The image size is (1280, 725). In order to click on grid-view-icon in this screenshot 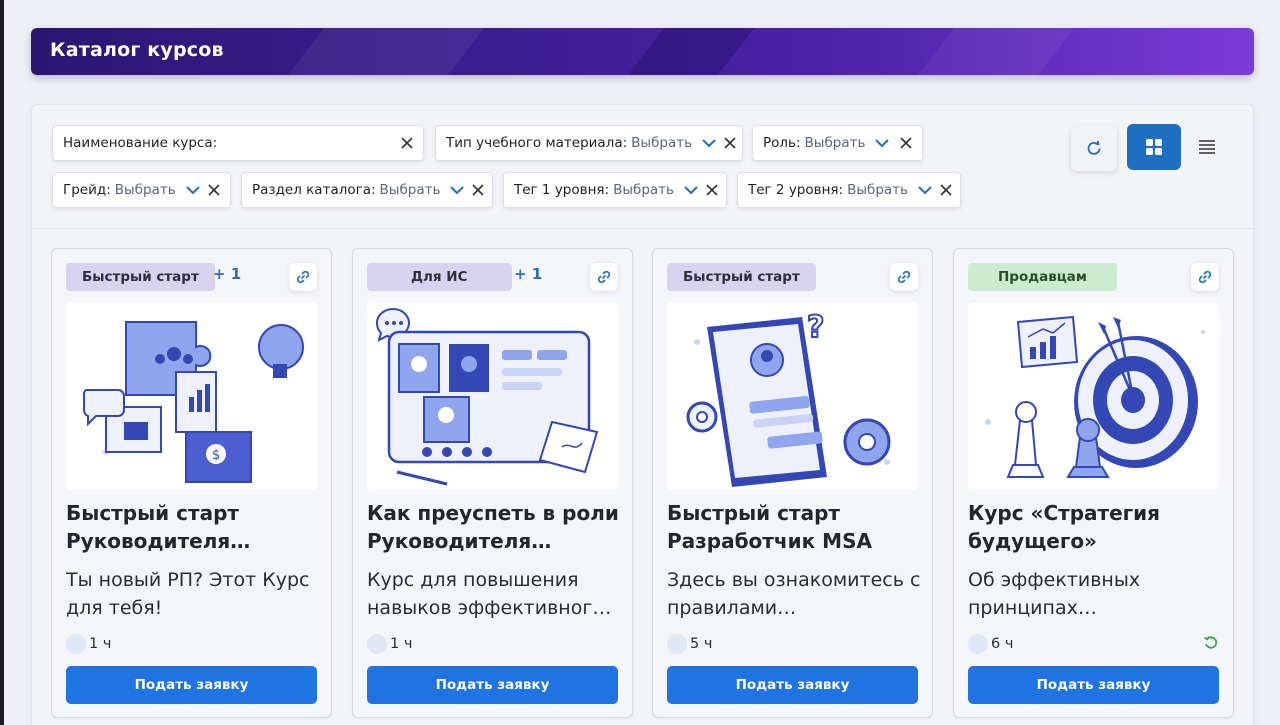, I will do `click(1154, 147)`.